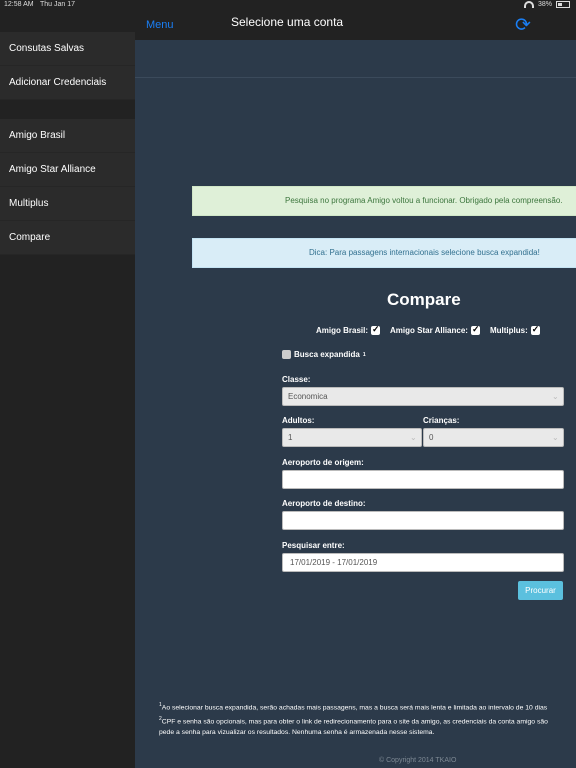 The image size is (576, 768). What do you see at coordinates (423, 520) in the screenshot?
I see `destination-input` at bounding box center [423, 520].